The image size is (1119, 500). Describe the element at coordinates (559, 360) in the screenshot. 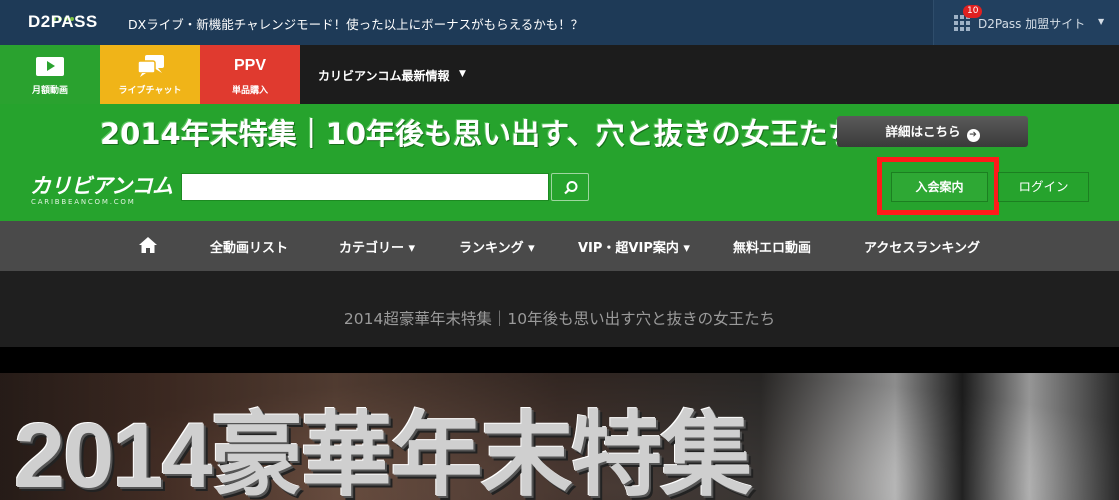

I see `divider` at that location.